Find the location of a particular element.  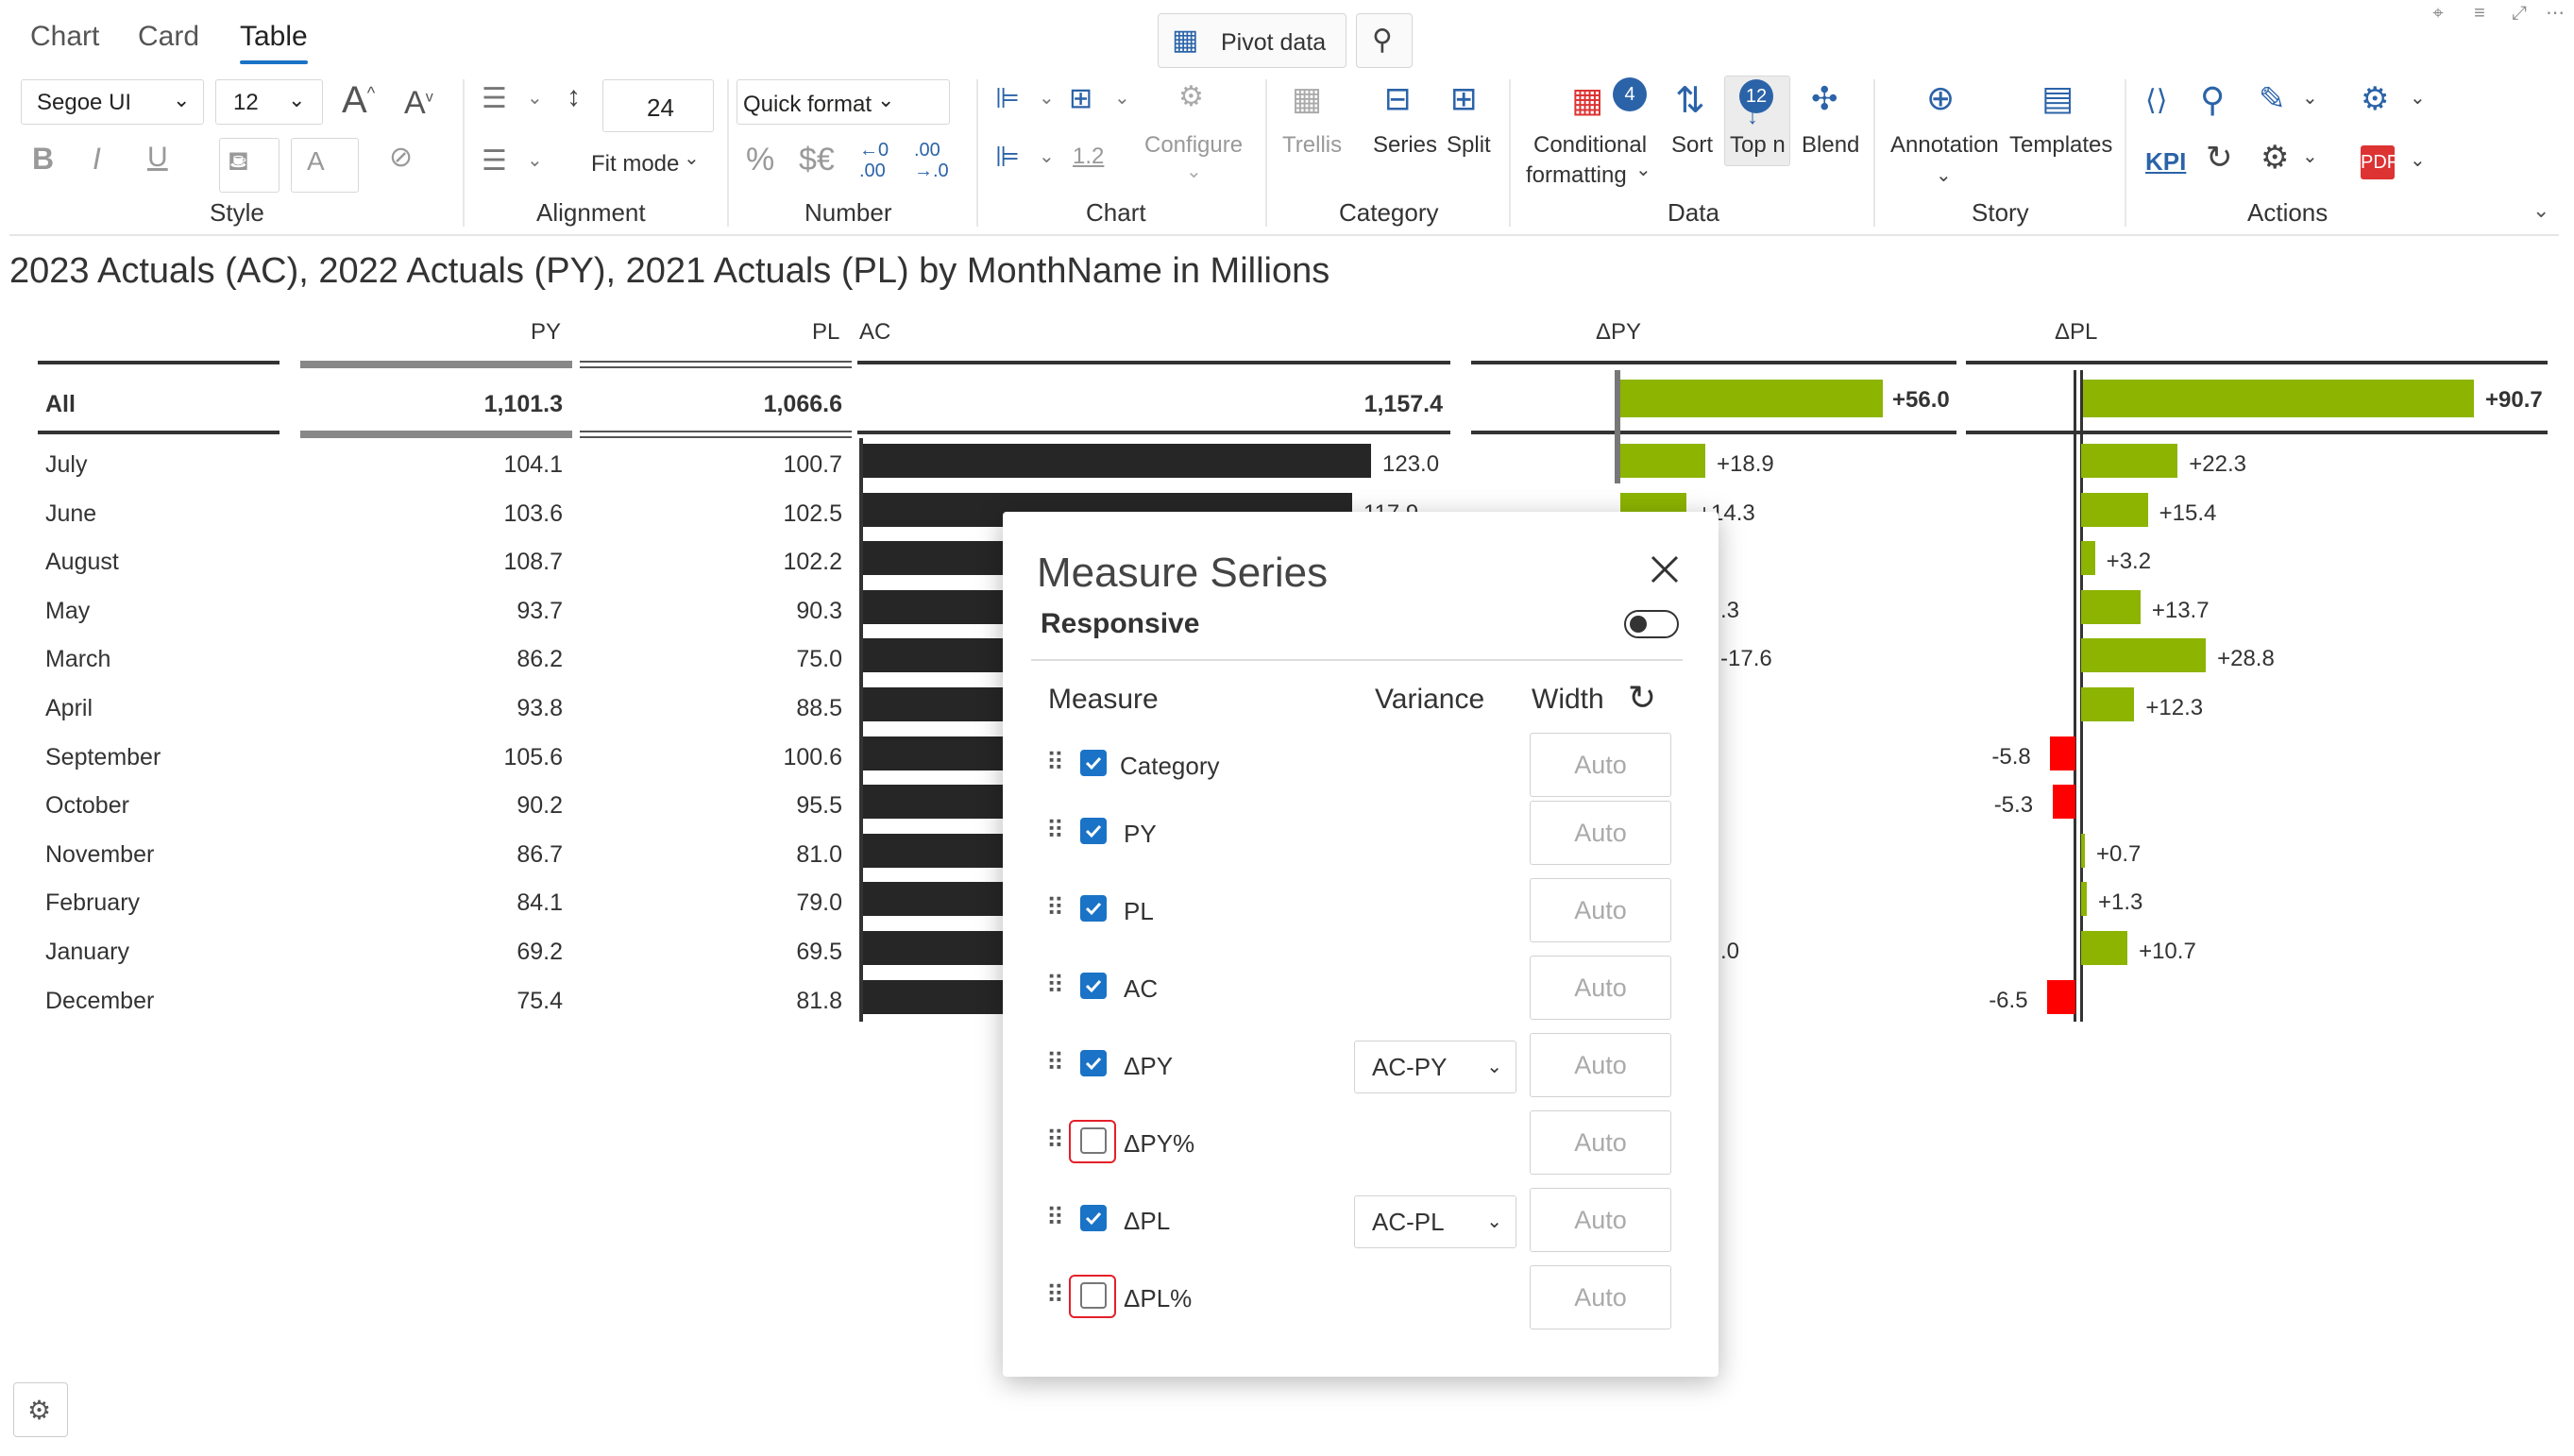

bold-icon: B is located at coordinates (43, 159).